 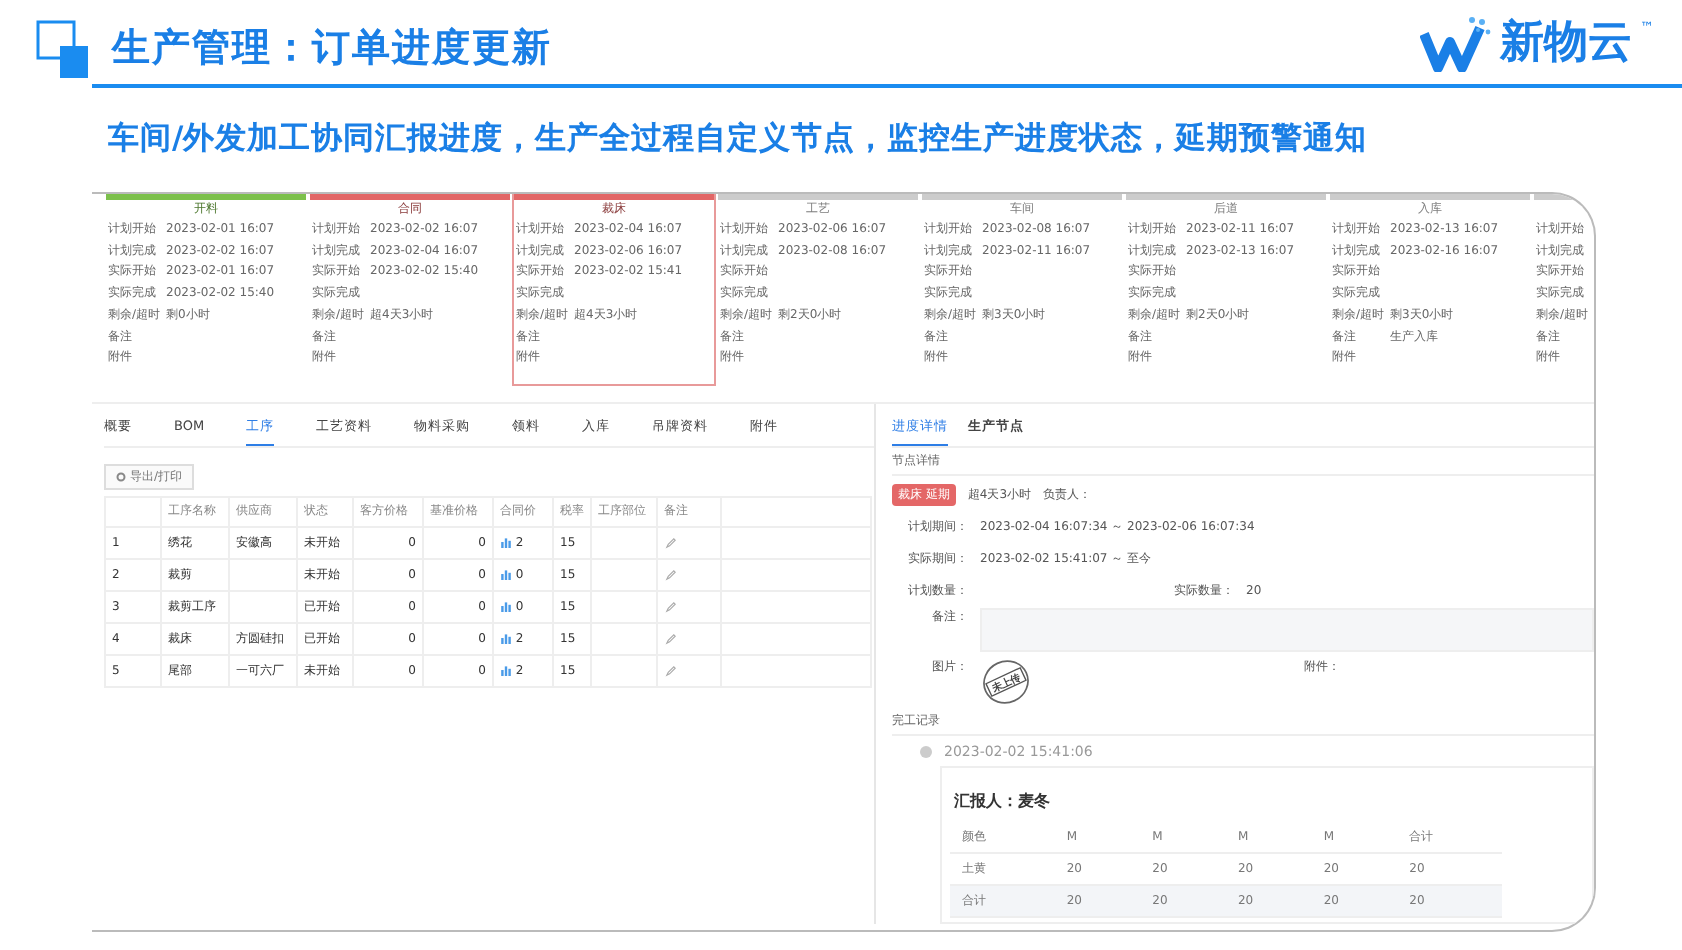 What do you see at coordinates (121, 476) in the screenshot?
I see `settings-icon` at bounding box center [121, 476].